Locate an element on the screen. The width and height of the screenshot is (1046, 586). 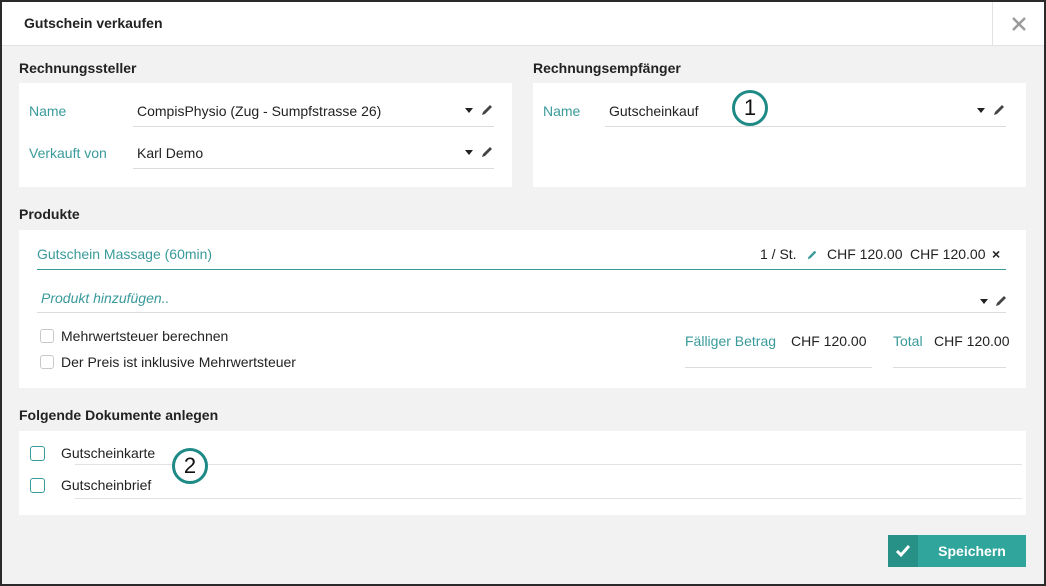
product-unit-price: CHF 120.00 is located at coordinates (865, 254).